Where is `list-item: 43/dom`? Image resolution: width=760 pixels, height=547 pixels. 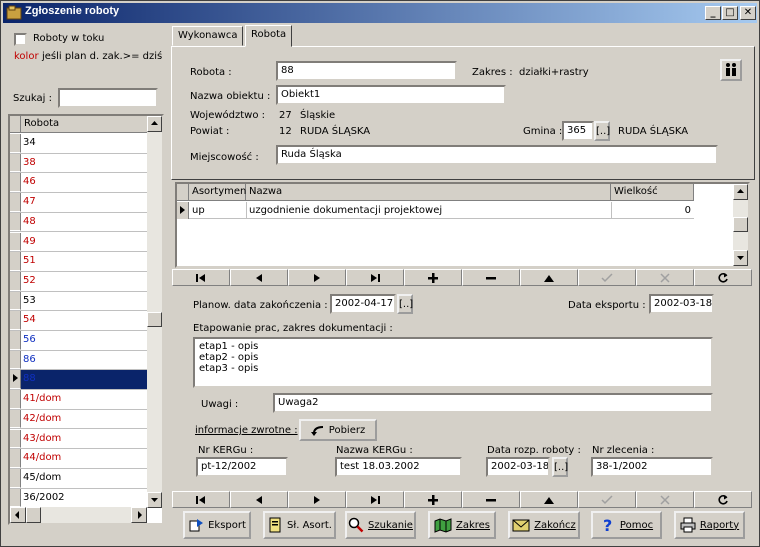
list-item: 43/dom is located at coordinates (78, 439).